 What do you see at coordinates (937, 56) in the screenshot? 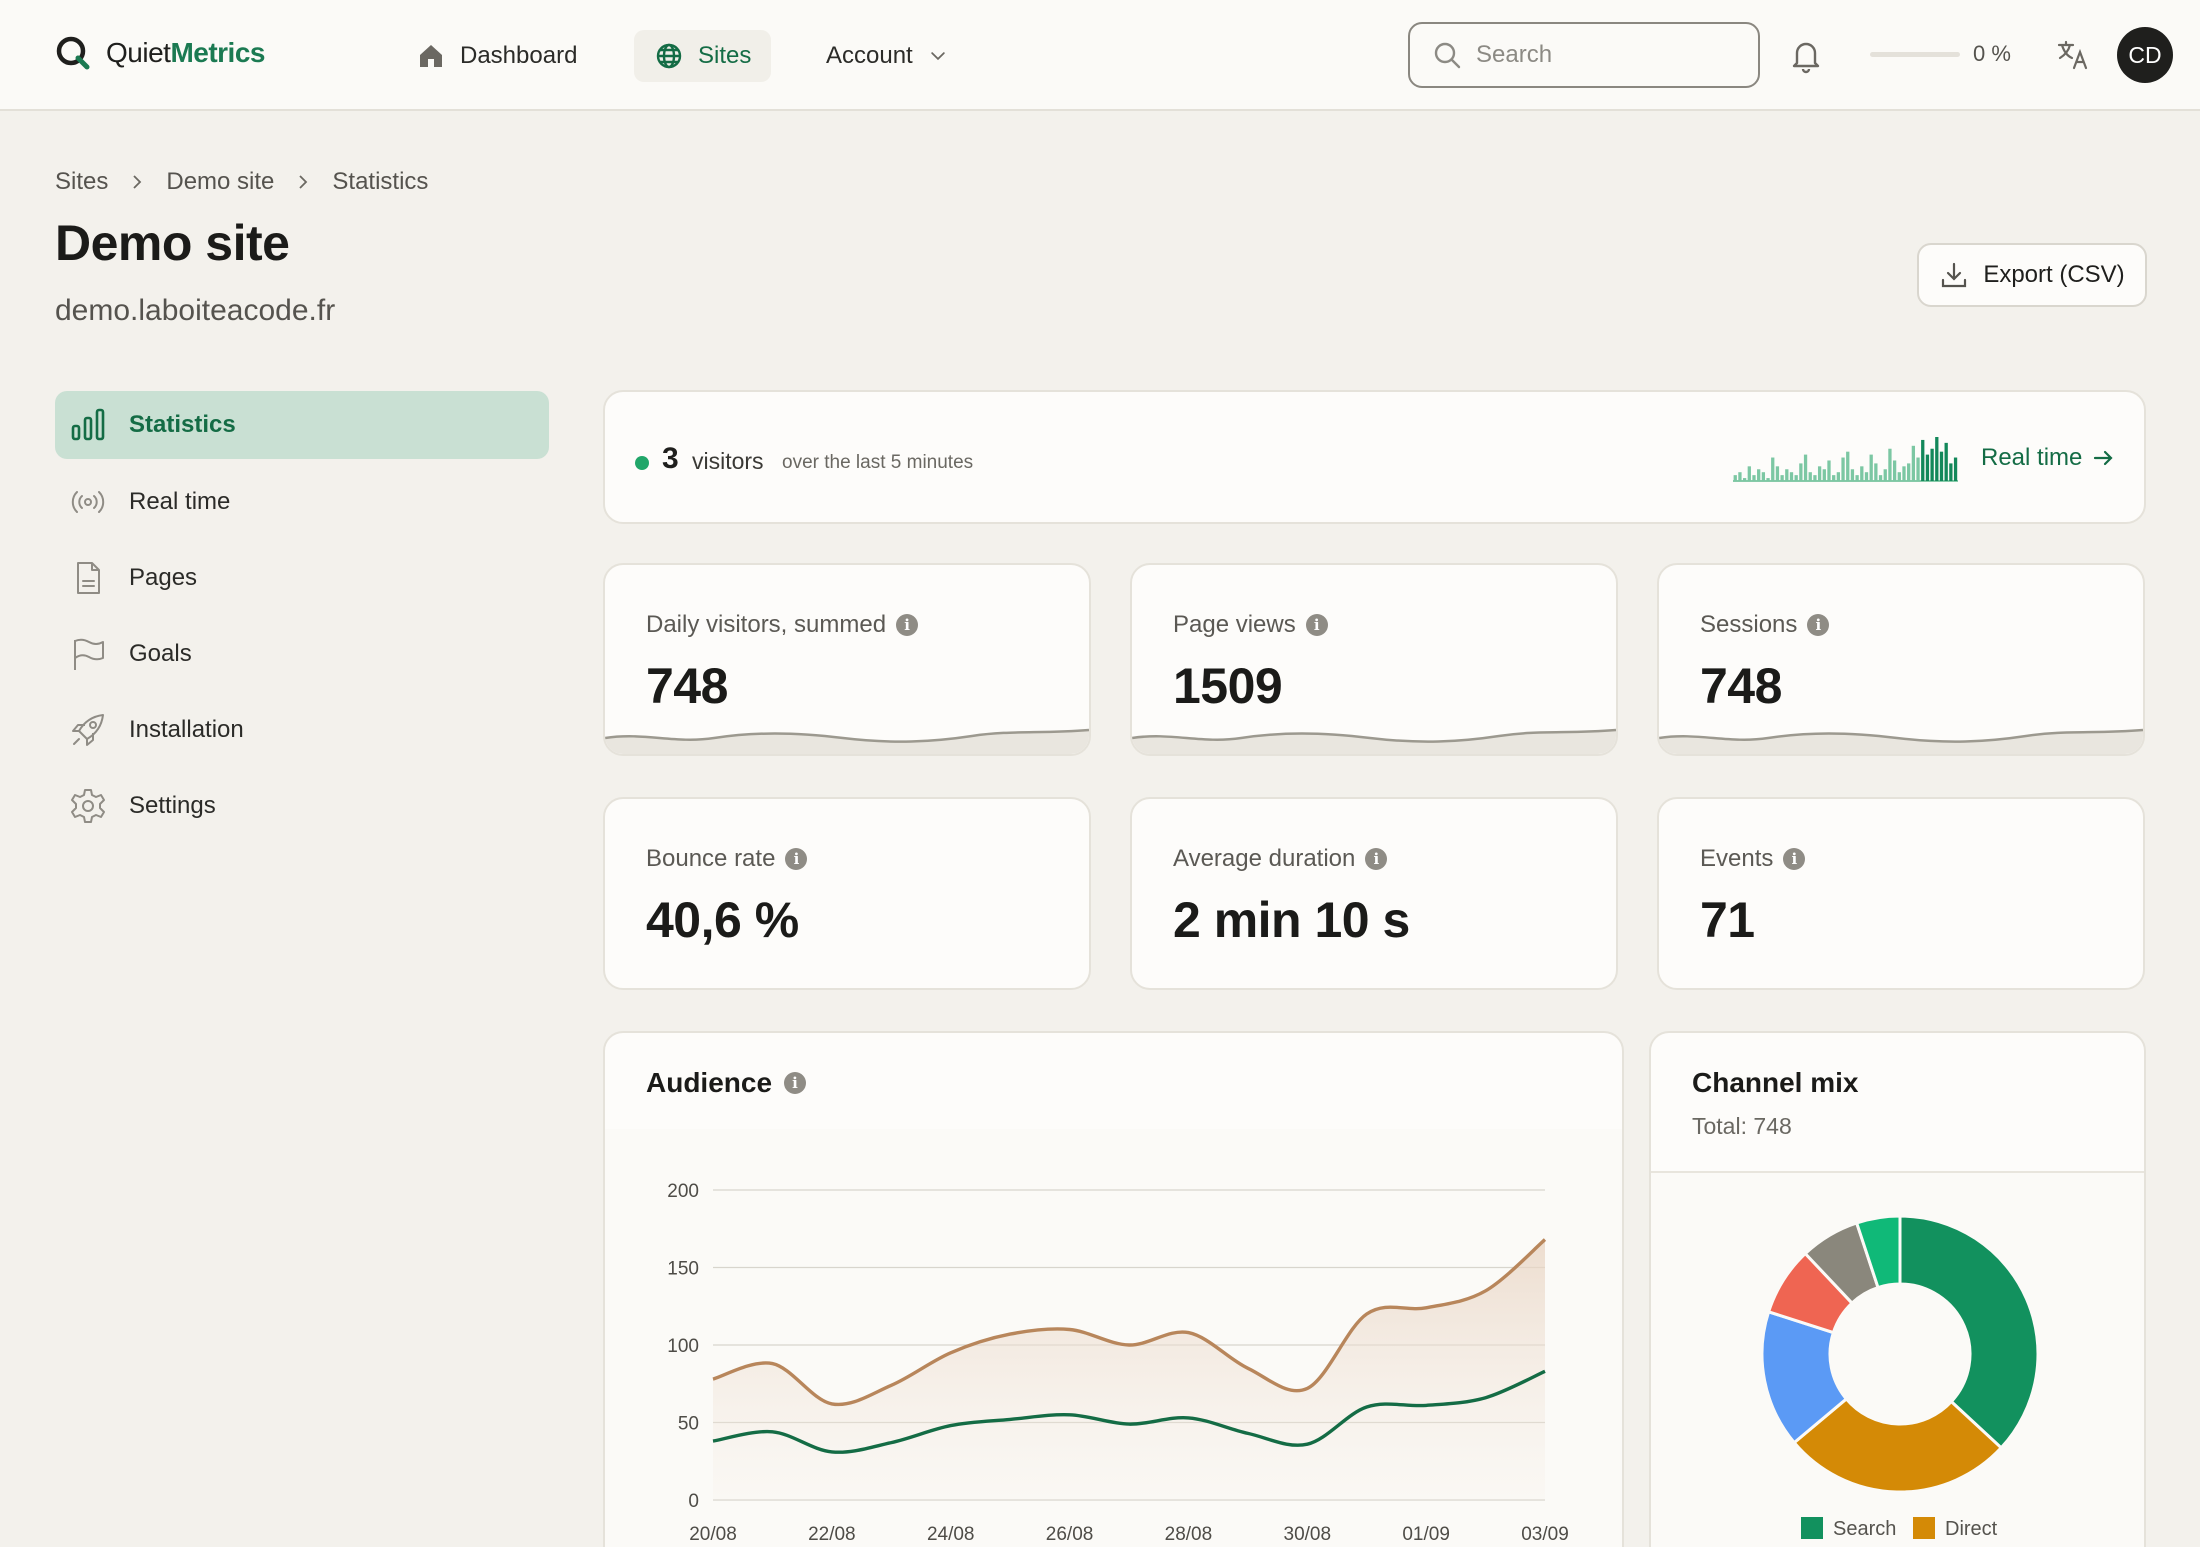
I see `chevron-down-icon` at bounding box center [937, 56].